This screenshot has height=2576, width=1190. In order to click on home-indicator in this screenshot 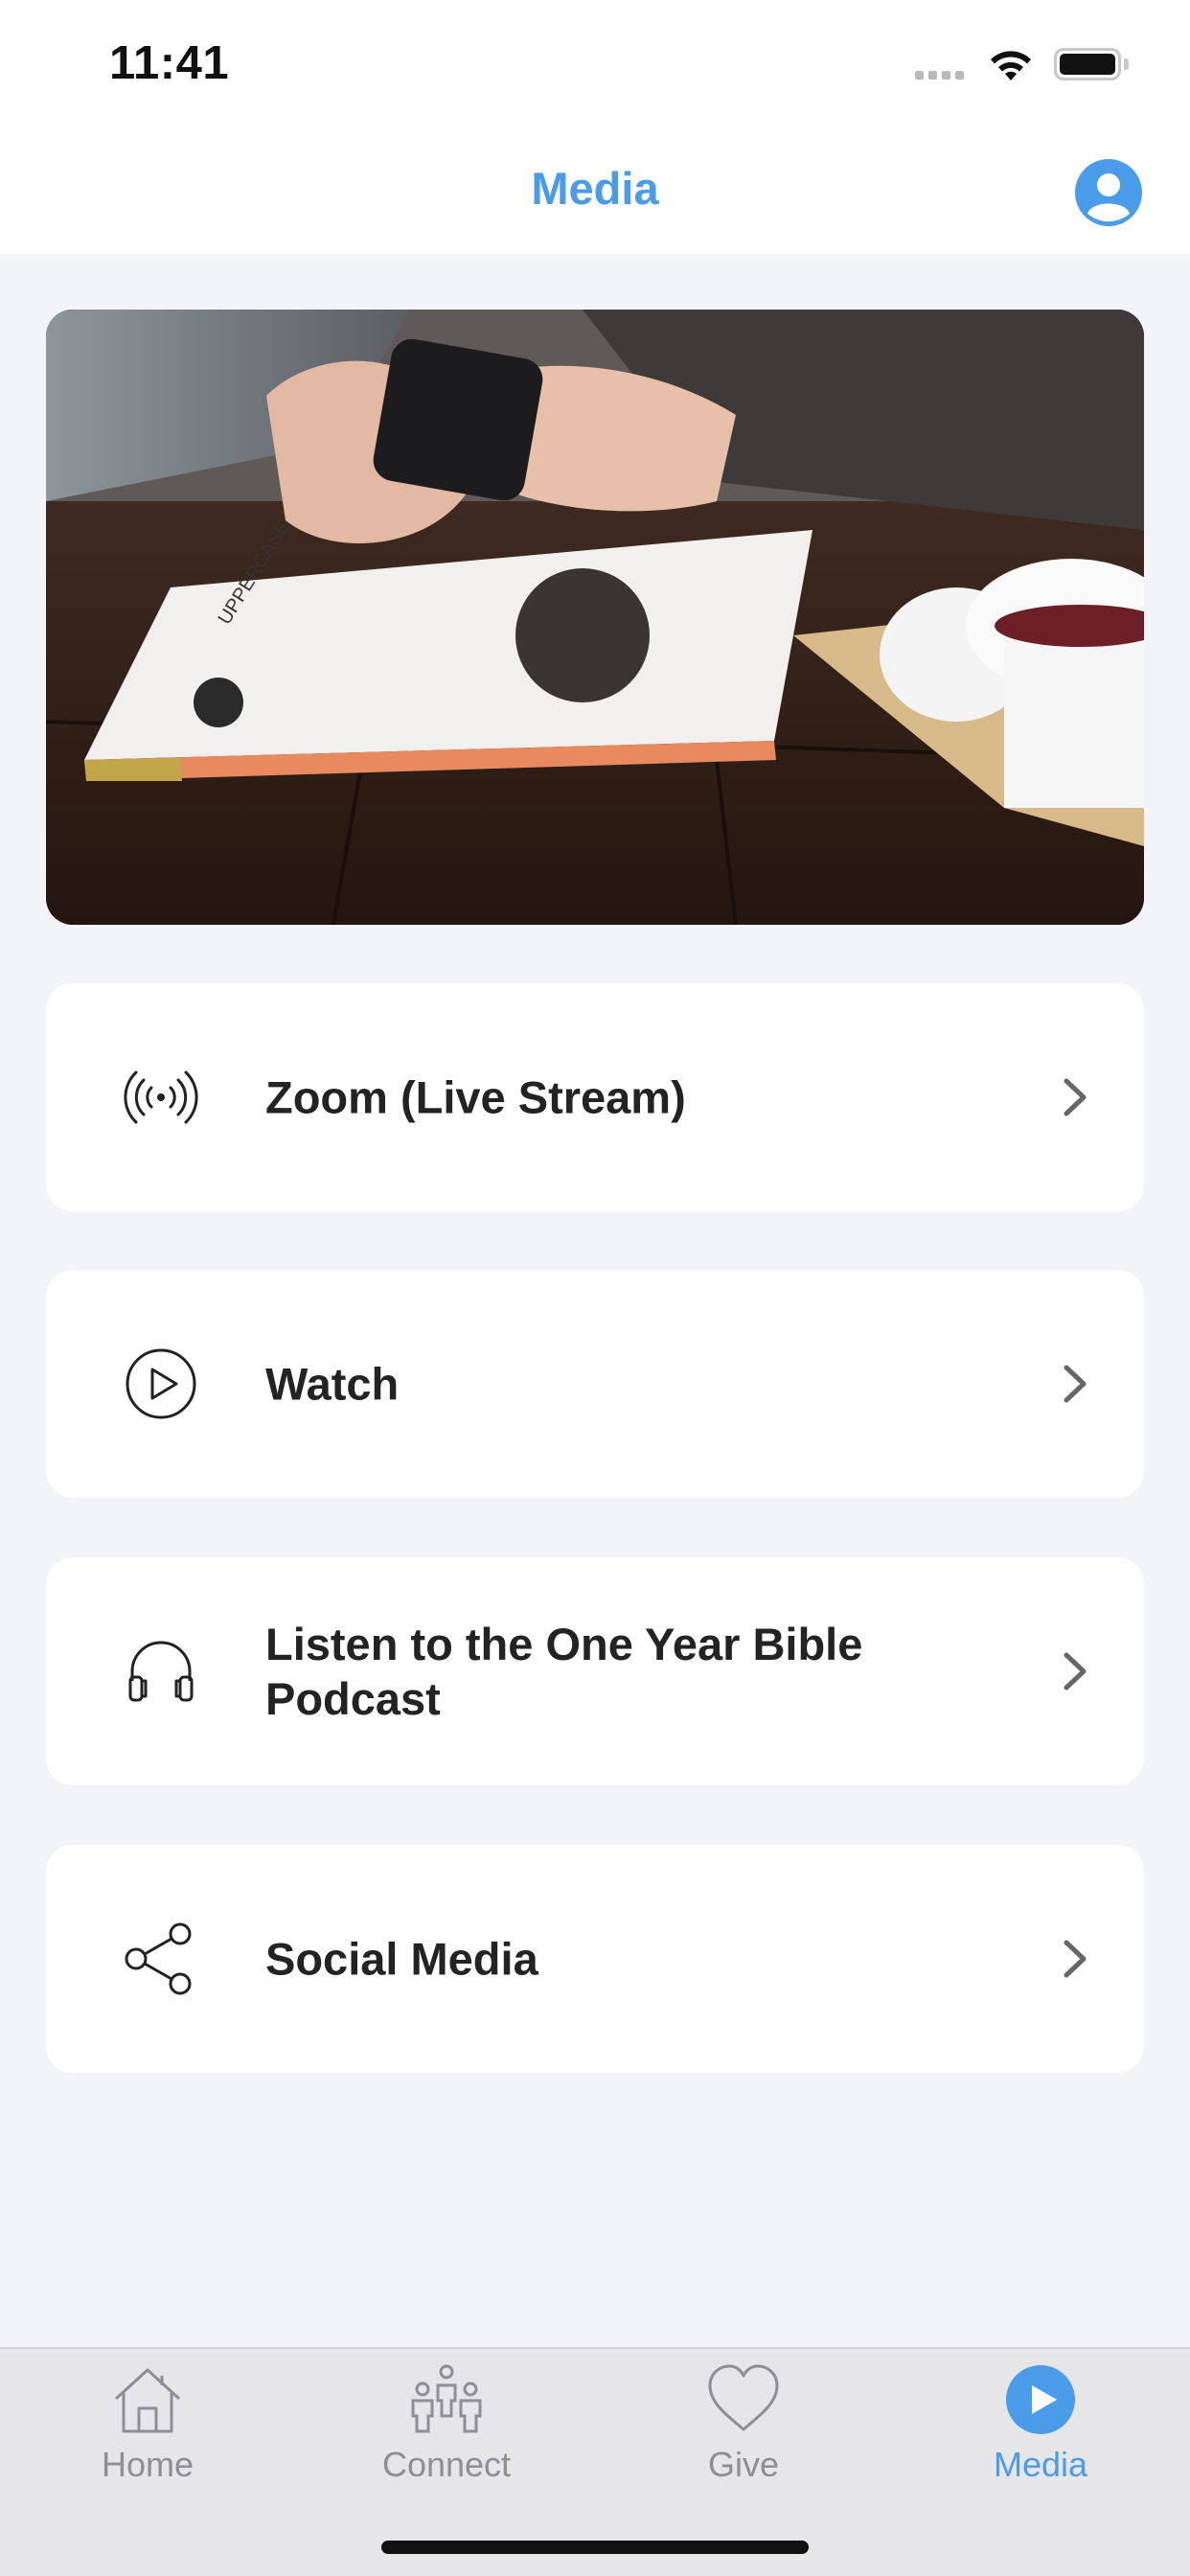, I will do `click(595, 2547)`.